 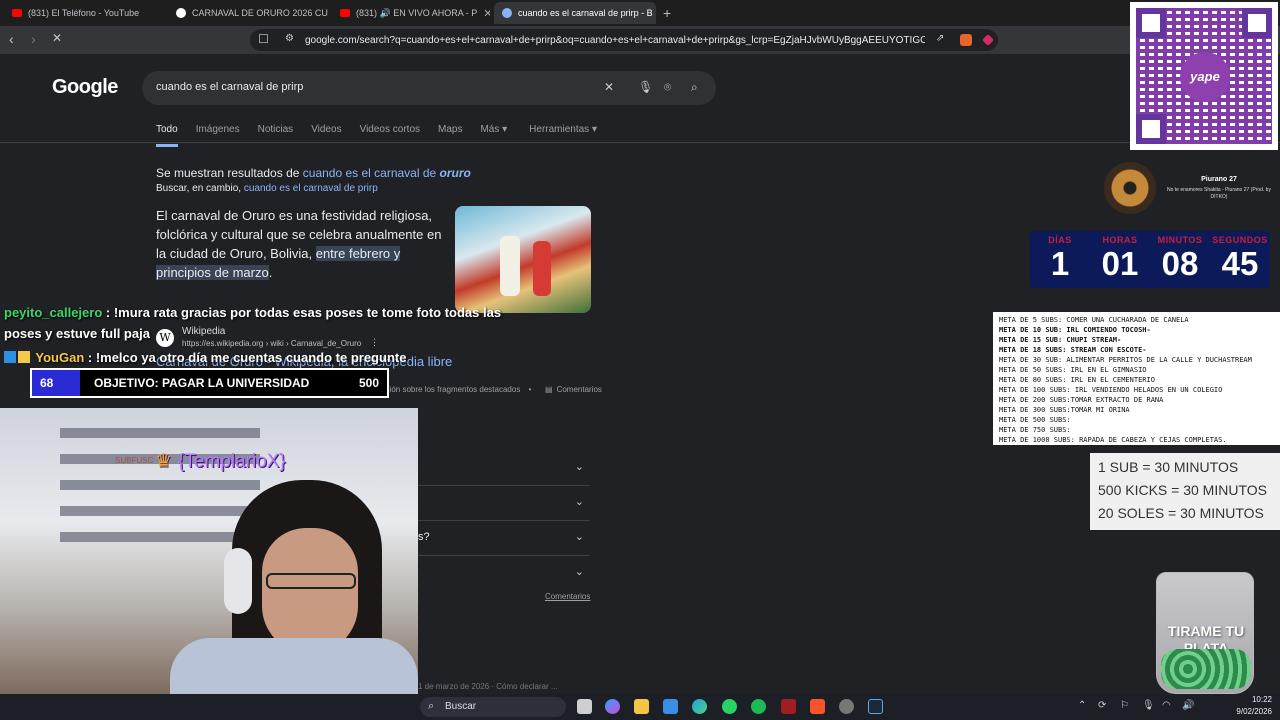 What do you see at coordinates (429, 88) in the screenshot?
I see `search-box: cuando es el carnaval de prirp ✕ 🎙 ⌾ ⌕` at bounding box center [429, 88].